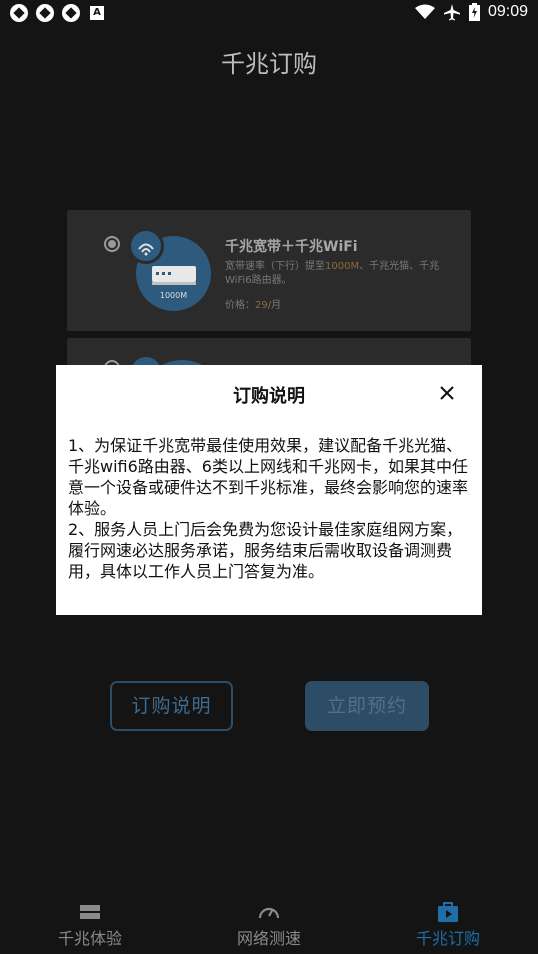 Image resolution: width=538 pixels, height=954 pixels. Describe the element at coordinates (367, 706) in the screenshot. I see `reserve-button: 立即预约` at that location.